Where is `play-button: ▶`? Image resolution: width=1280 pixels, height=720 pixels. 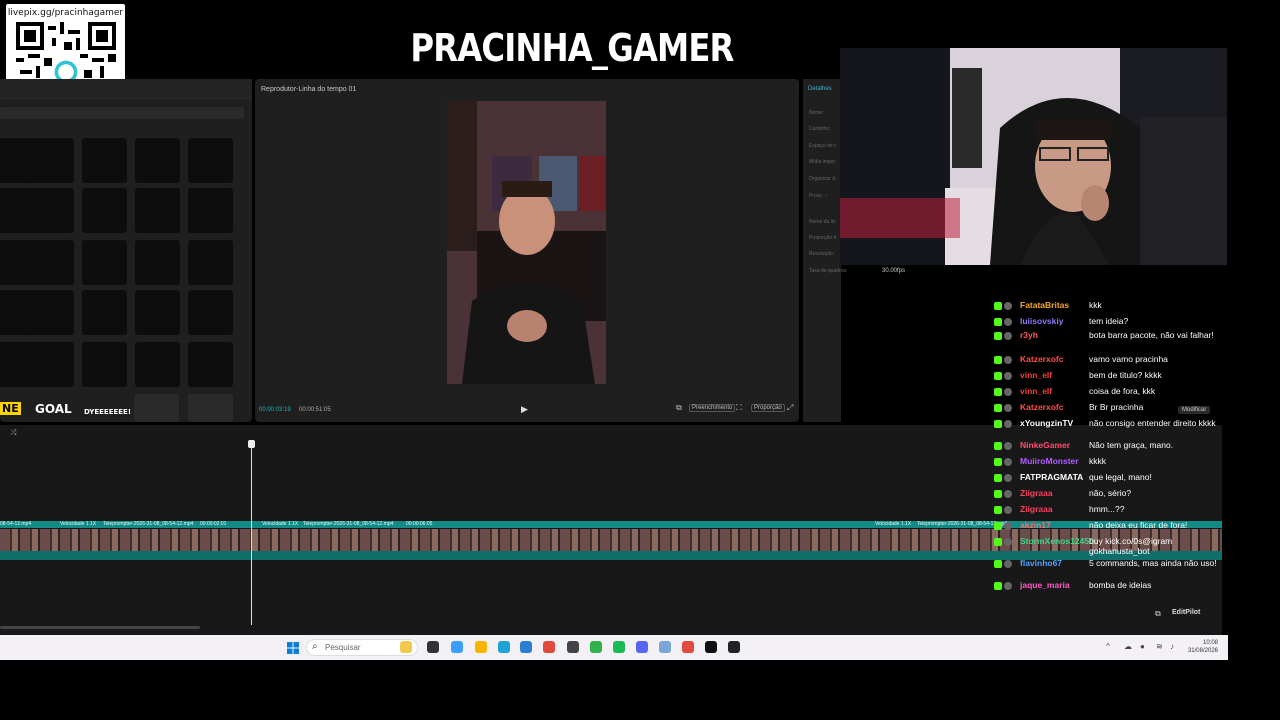 play-button: ▶ is located at coordinates (527, 410).